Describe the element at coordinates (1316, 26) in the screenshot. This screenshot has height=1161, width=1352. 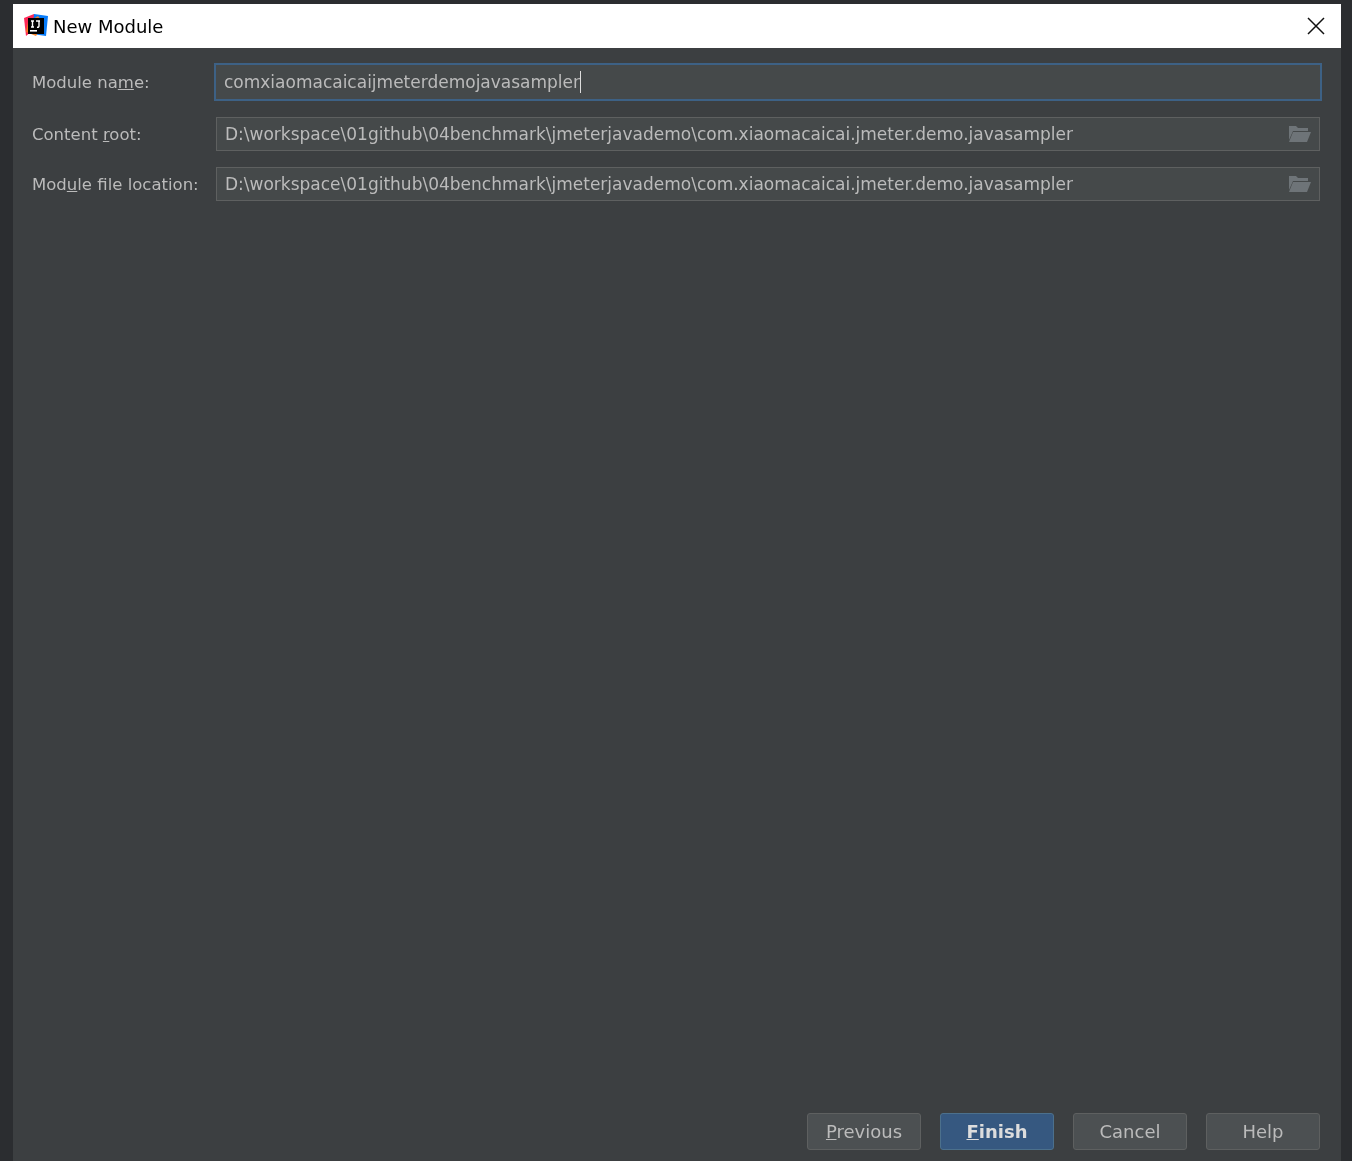
I see `close-icon` at that location.